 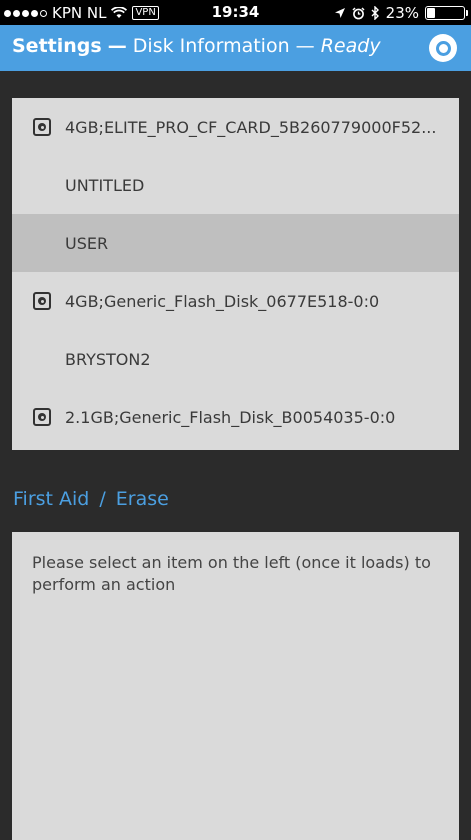 What do you see at coordinates (235, 12) in the screenshot?
I see `status-bar: KPN NL VPN 19:34 23%` at bounding box center [235, 12].